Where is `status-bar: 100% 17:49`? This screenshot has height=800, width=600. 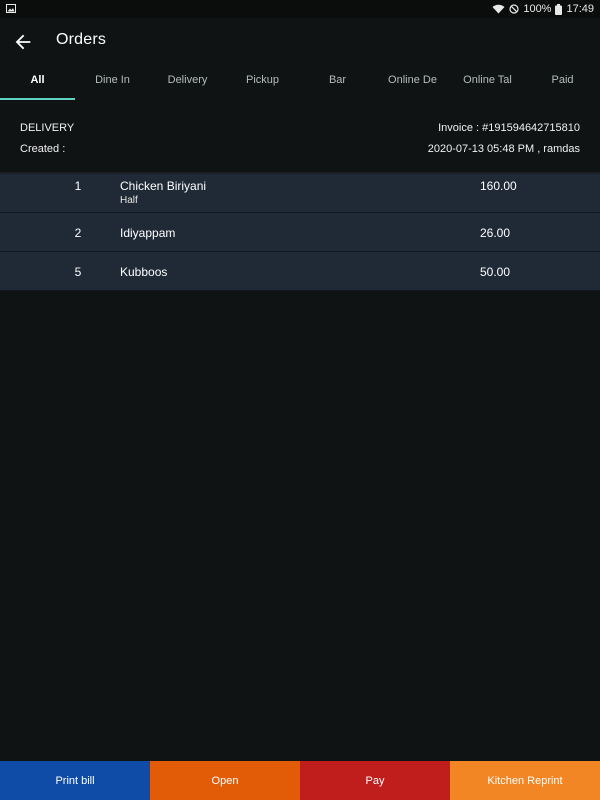 status-bar: 100% 17:49 is located at coordinates (300, 9).